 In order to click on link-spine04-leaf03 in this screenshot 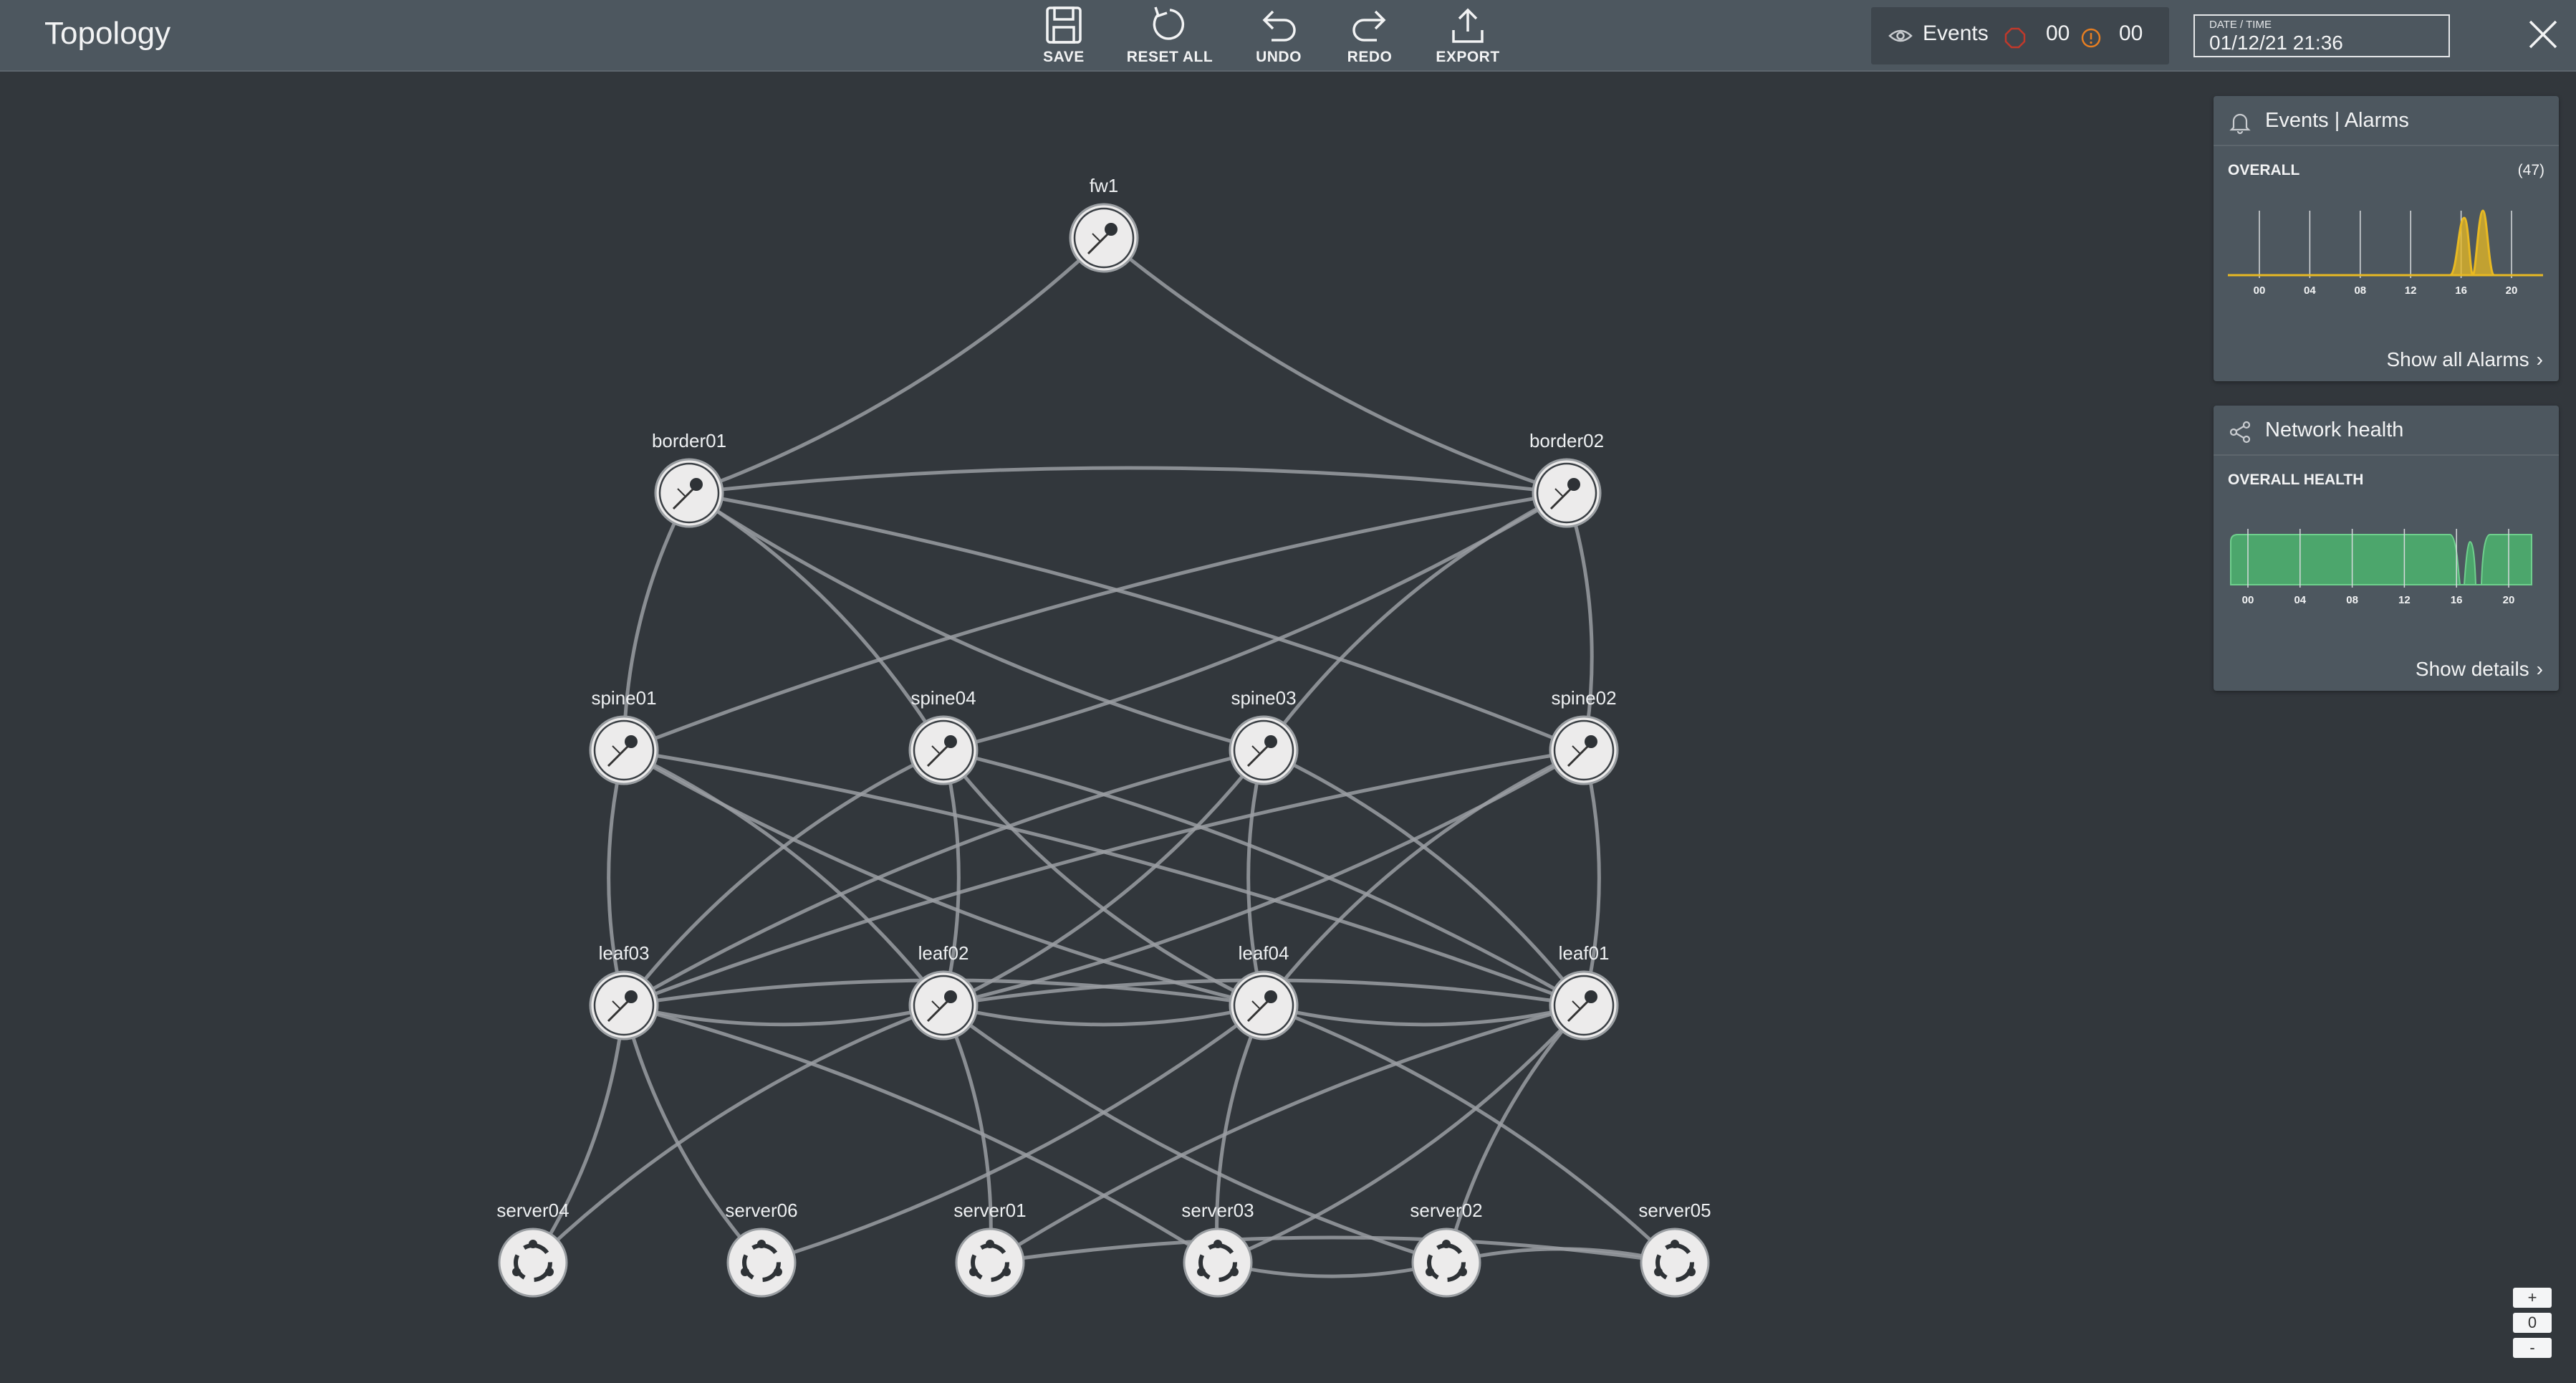, I will do `click(784, 877)`.